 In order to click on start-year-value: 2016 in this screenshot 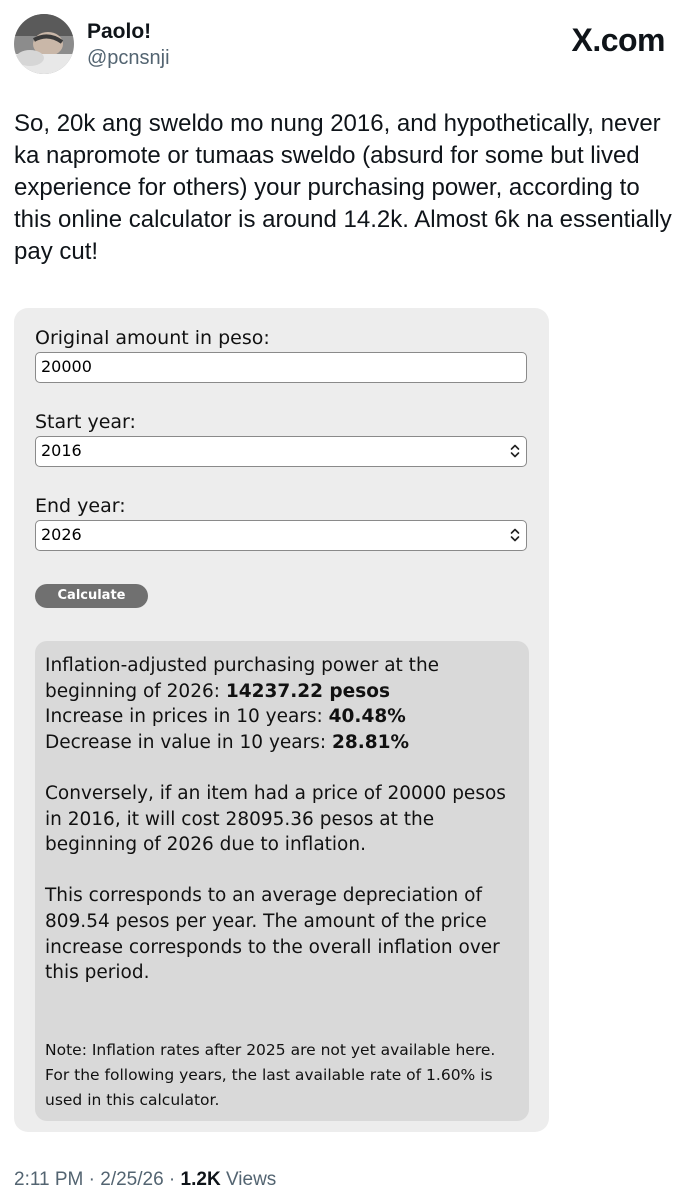, I will do `click(61, 450)`.